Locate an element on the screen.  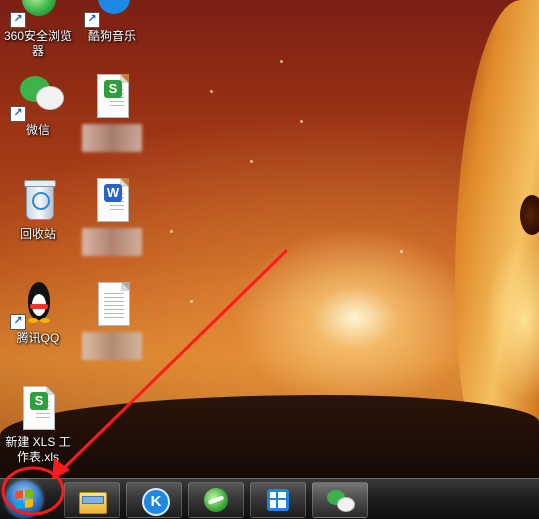
taskbar: K is located at coordinates (269, 498).